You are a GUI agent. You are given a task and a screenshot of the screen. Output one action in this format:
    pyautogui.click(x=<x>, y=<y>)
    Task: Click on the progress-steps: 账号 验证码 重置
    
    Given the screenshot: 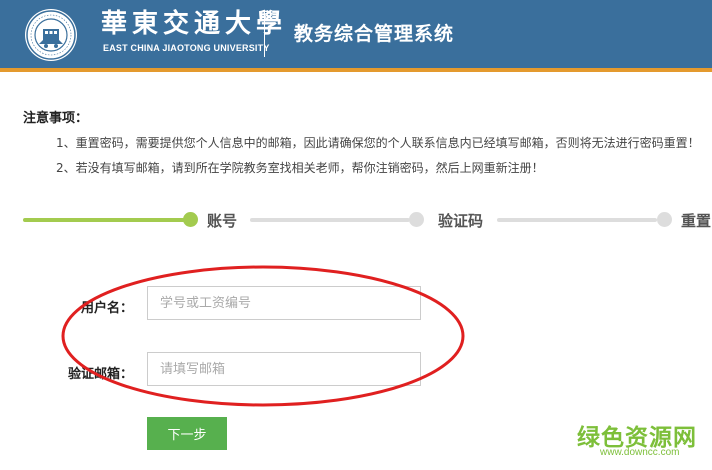 What is the action you would take?
    pyautogui.click(x=356, y=220)
    